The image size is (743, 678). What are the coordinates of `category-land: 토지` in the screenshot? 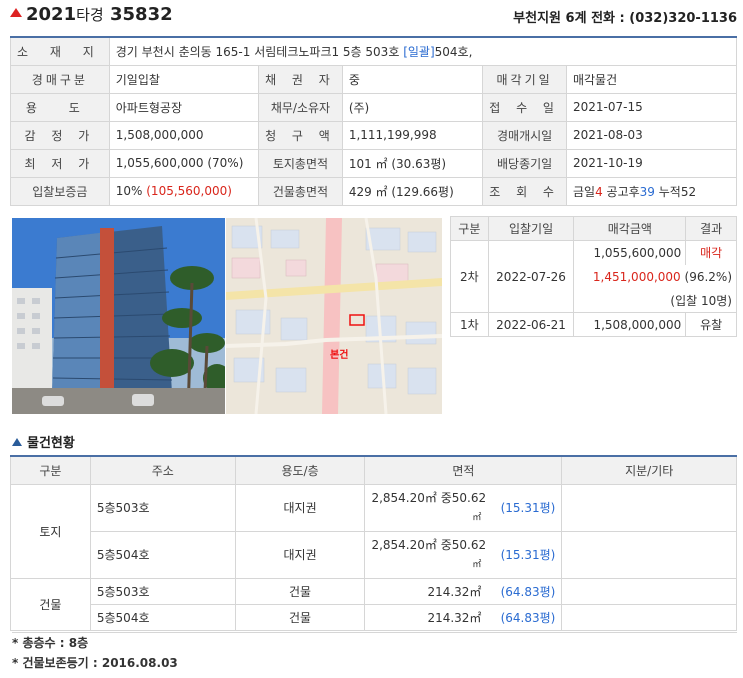 It's located at (50, 531).